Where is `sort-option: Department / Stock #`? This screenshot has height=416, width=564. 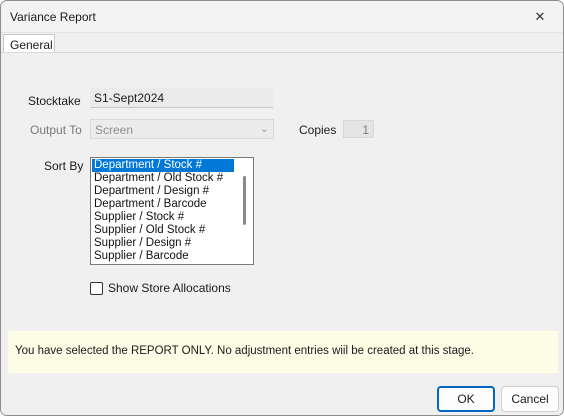
sort-option: Department / Stock # is located at coordinates (163, 165).